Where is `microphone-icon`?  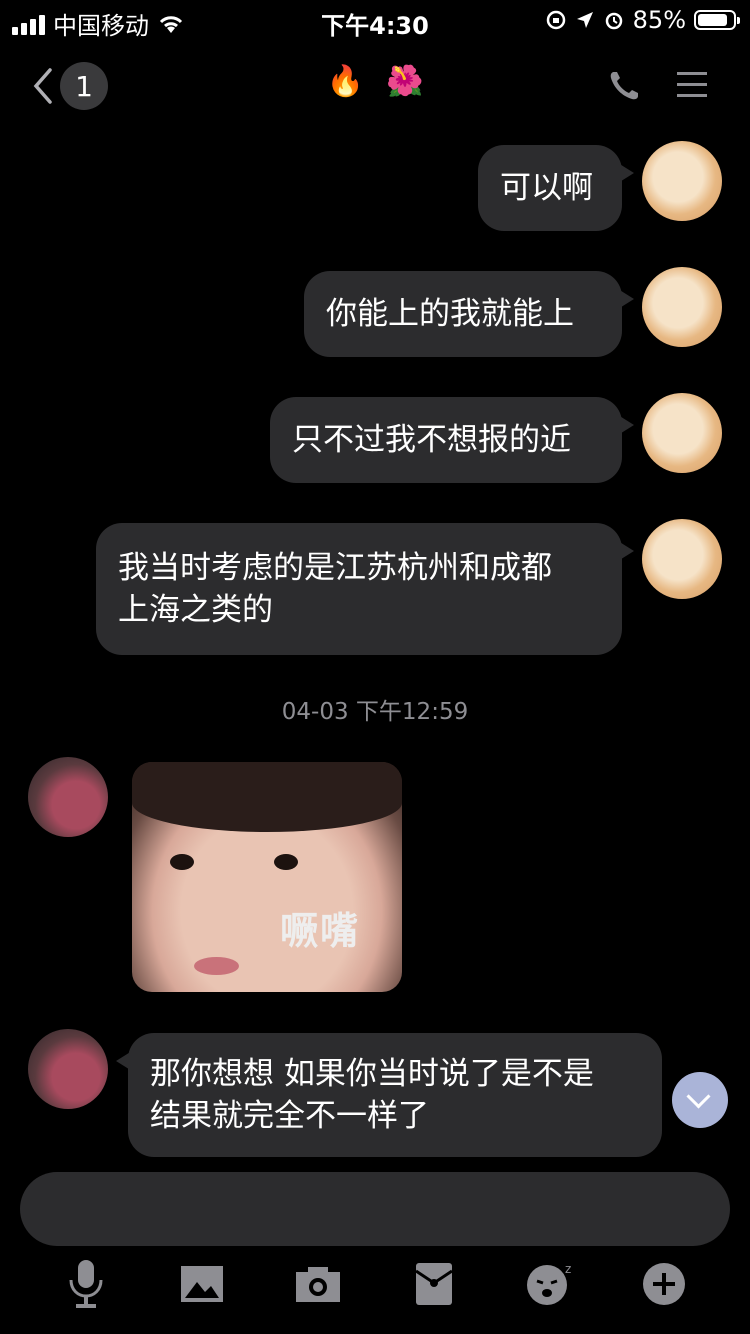
microphone-icon is located at coordinates (86, 1284).